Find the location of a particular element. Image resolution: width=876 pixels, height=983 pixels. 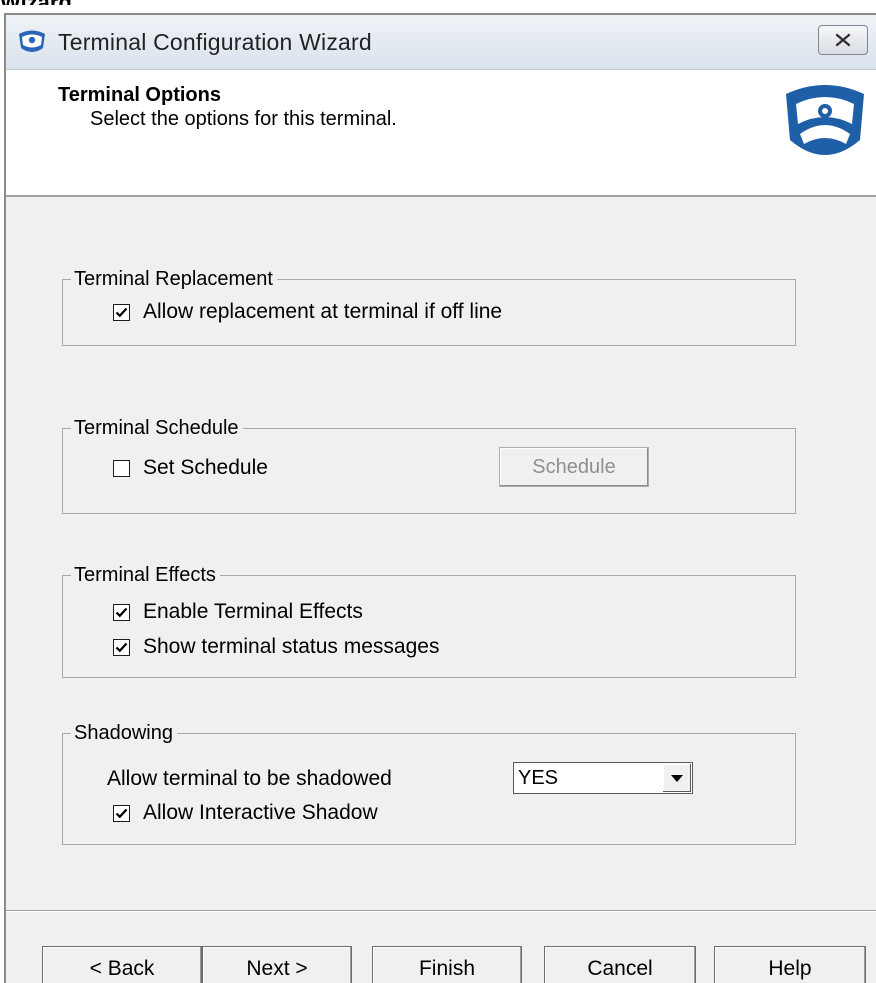

cancel-button: Cancel is located at coordinates (620, 964).